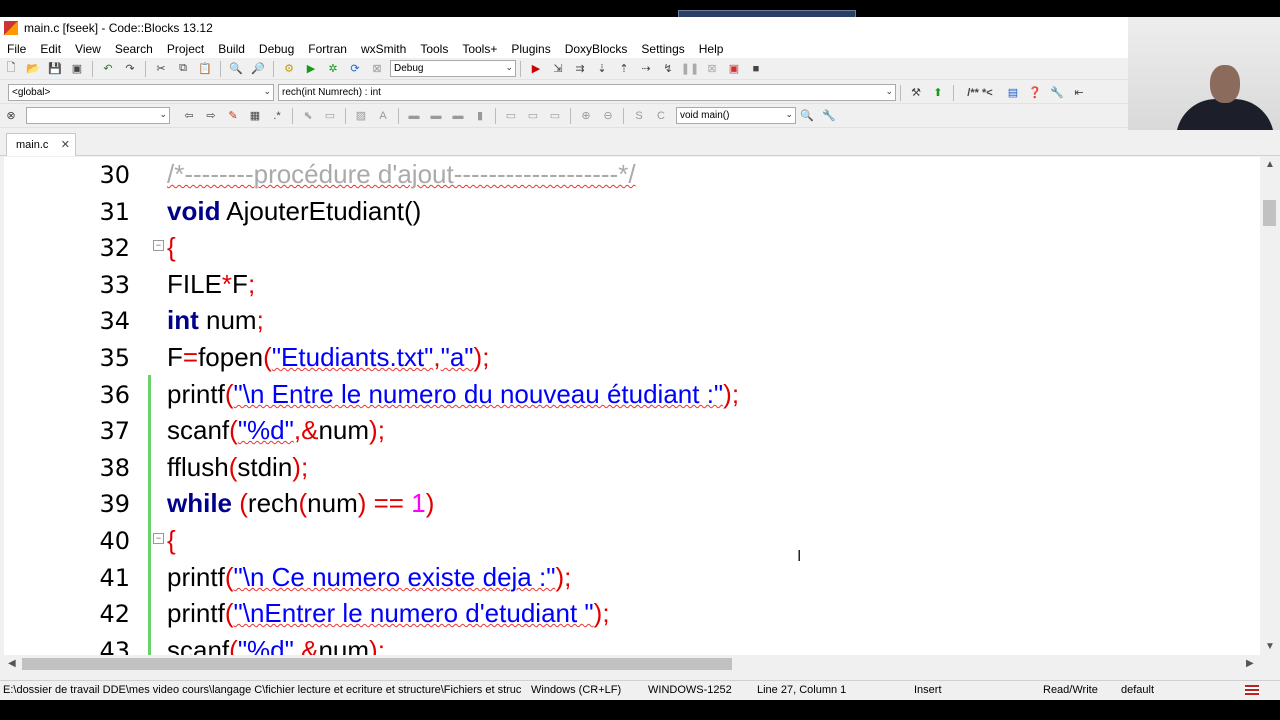 The width and height of the screenshot is (1280, 720). What do you see at coordinates (383, 49) in the screenshot?
I see `menu-wxsmith: wxSmith` at bounding box center [383, 49].